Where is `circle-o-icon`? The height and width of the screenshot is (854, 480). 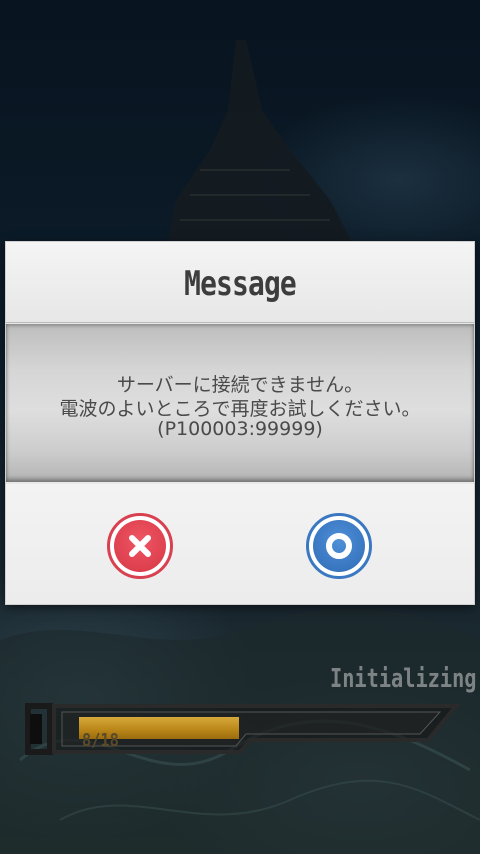
circle-o-icon is located at coordinates (339, 546).